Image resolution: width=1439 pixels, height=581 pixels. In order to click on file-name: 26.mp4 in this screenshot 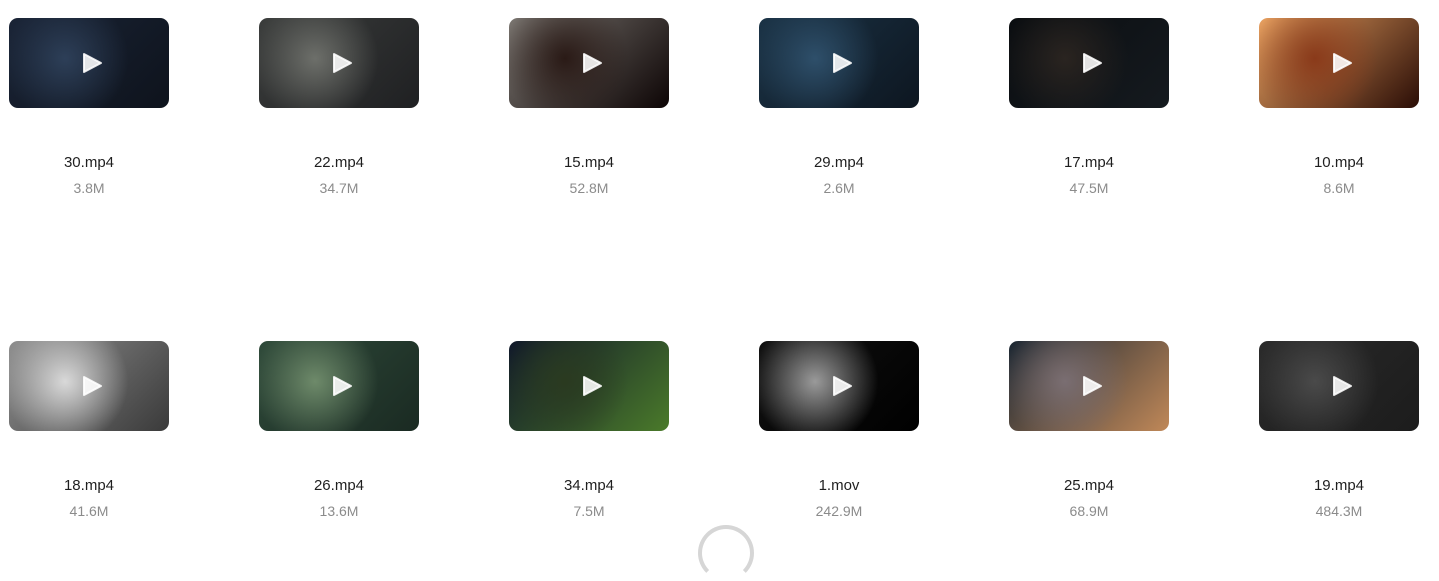, I will do `click(339, 485)`.